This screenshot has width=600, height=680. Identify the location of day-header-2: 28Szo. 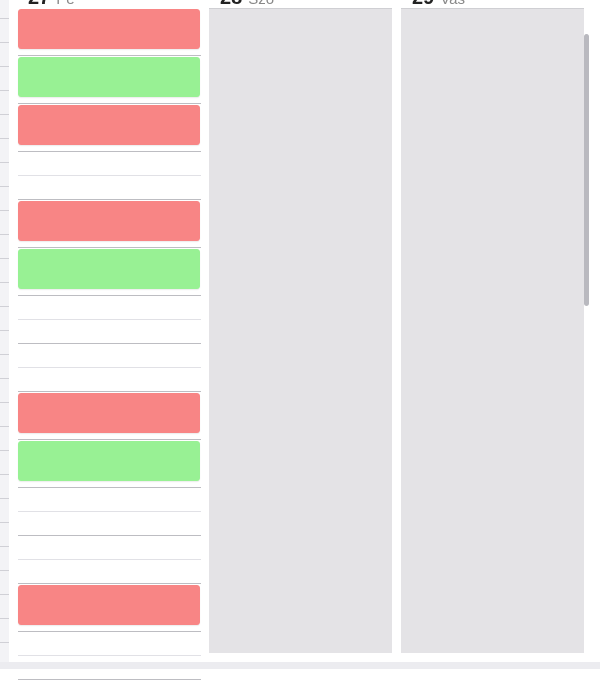
(247, 4).